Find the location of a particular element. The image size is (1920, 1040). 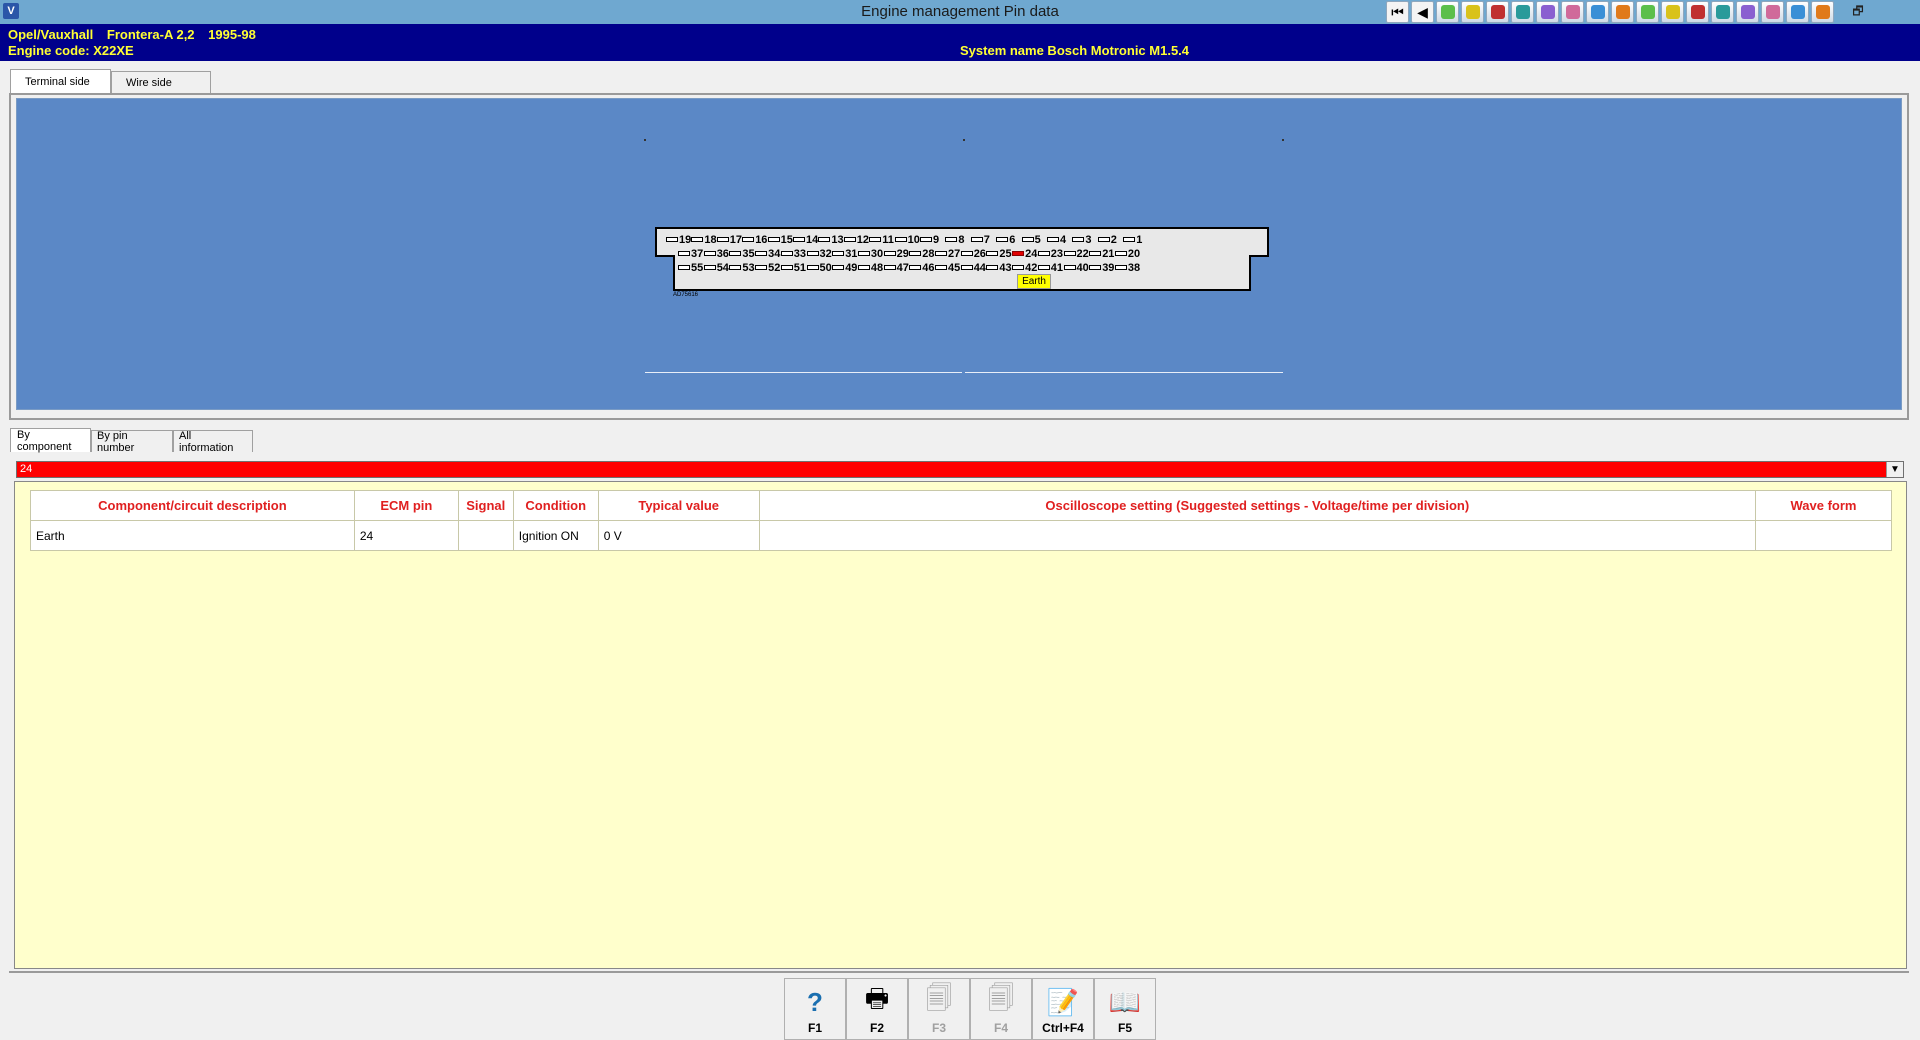

tool-2-icon is located at coordinates (1472, 12).